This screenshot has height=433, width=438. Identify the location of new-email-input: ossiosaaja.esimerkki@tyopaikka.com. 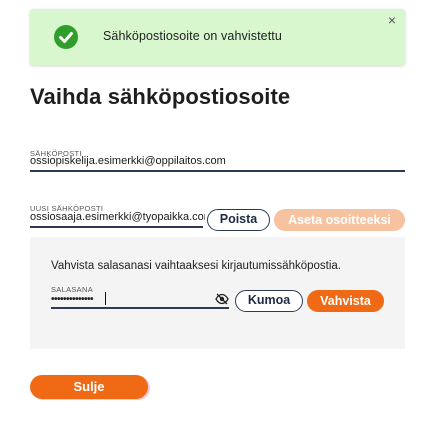
(117, 217).